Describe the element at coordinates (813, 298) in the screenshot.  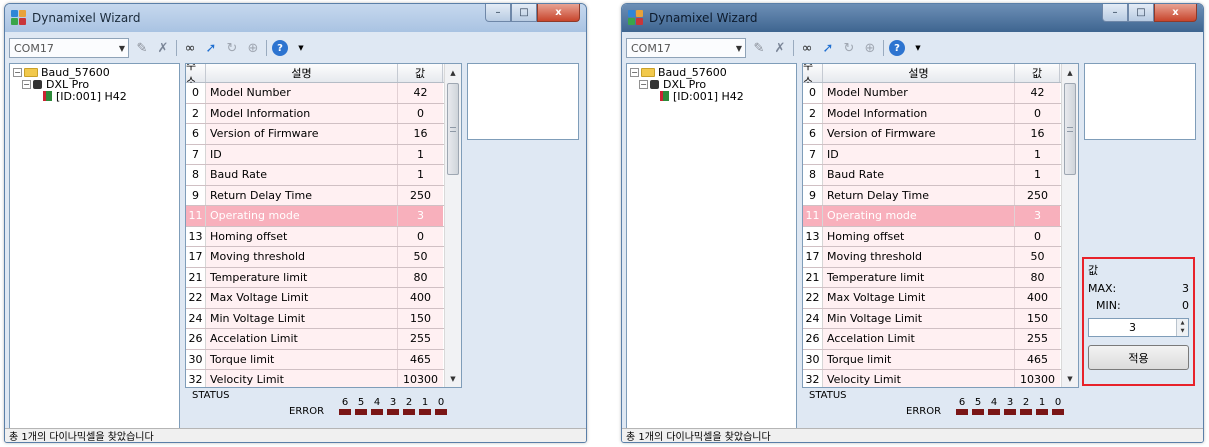
I see `address-cell: 22` at that location.